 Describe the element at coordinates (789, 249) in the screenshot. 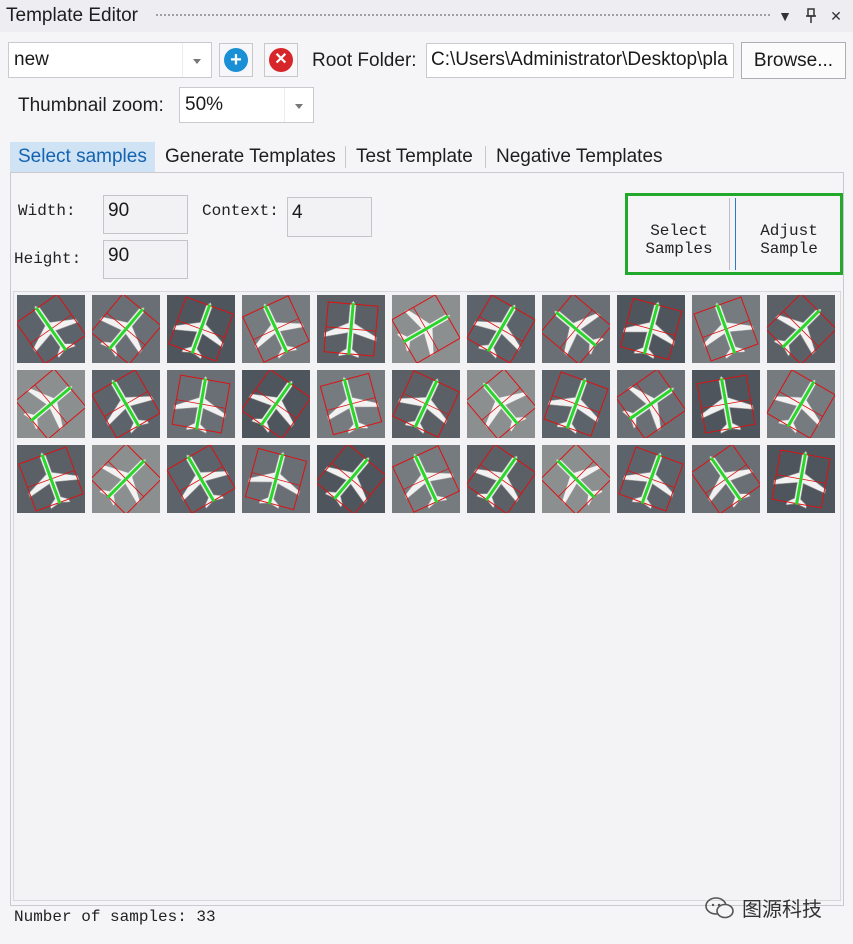

I see `adjust-sample-label-line2: Sample` at that location.